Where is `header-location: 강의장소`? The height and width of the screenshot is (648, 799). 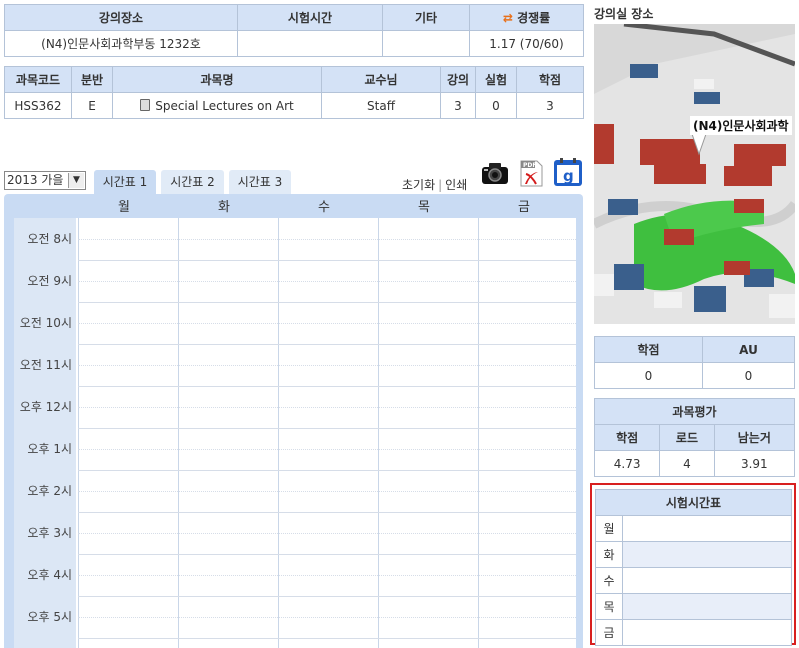 header-location: 강의장소 is located at coordinates (121, 17).